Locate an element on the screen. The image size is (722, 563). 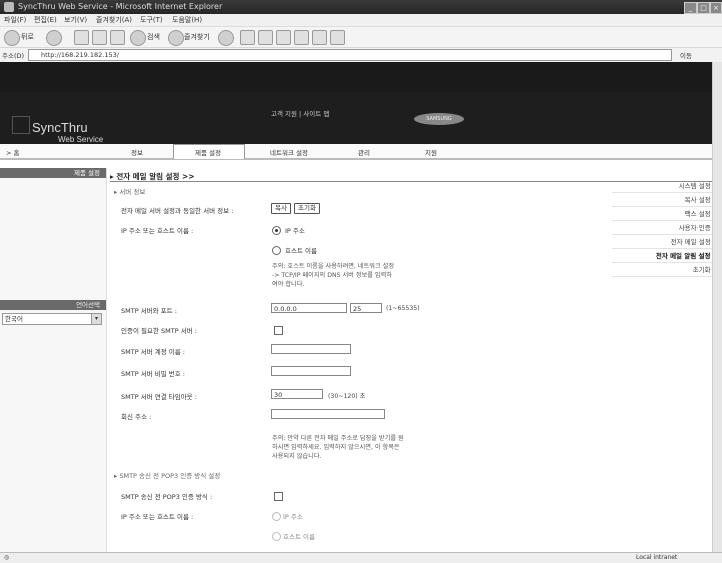
favorites-icon is located at coordinates (176, 38).